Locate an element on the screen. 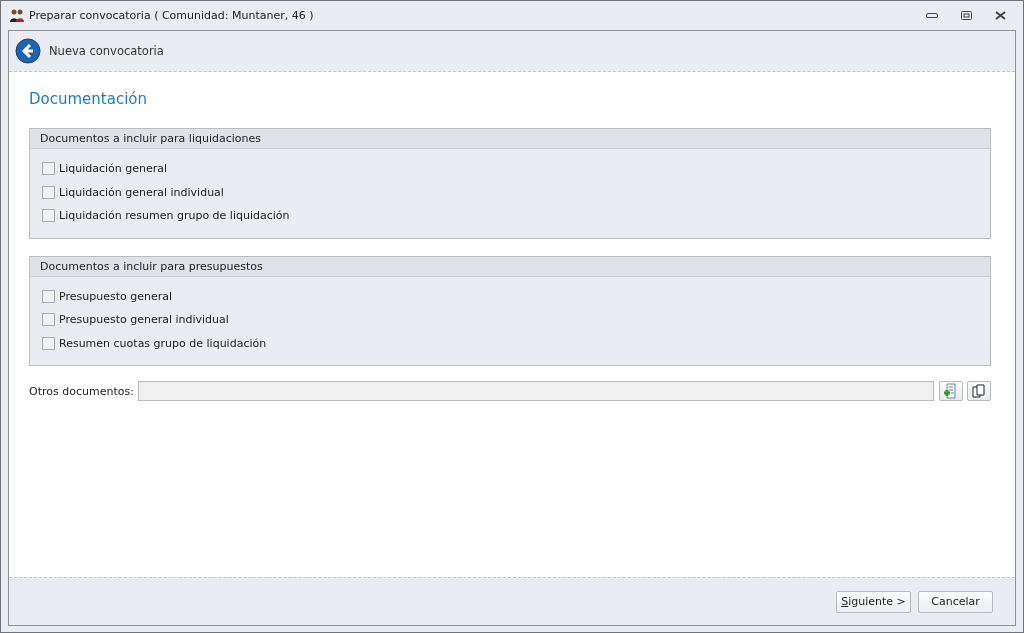 Image resolution: width=1024 pixels, height=633 pixels. window-title: Preparar convocatoria ( Comunidad: Muntaner, 46 ) is located at coordinates (172, 15).